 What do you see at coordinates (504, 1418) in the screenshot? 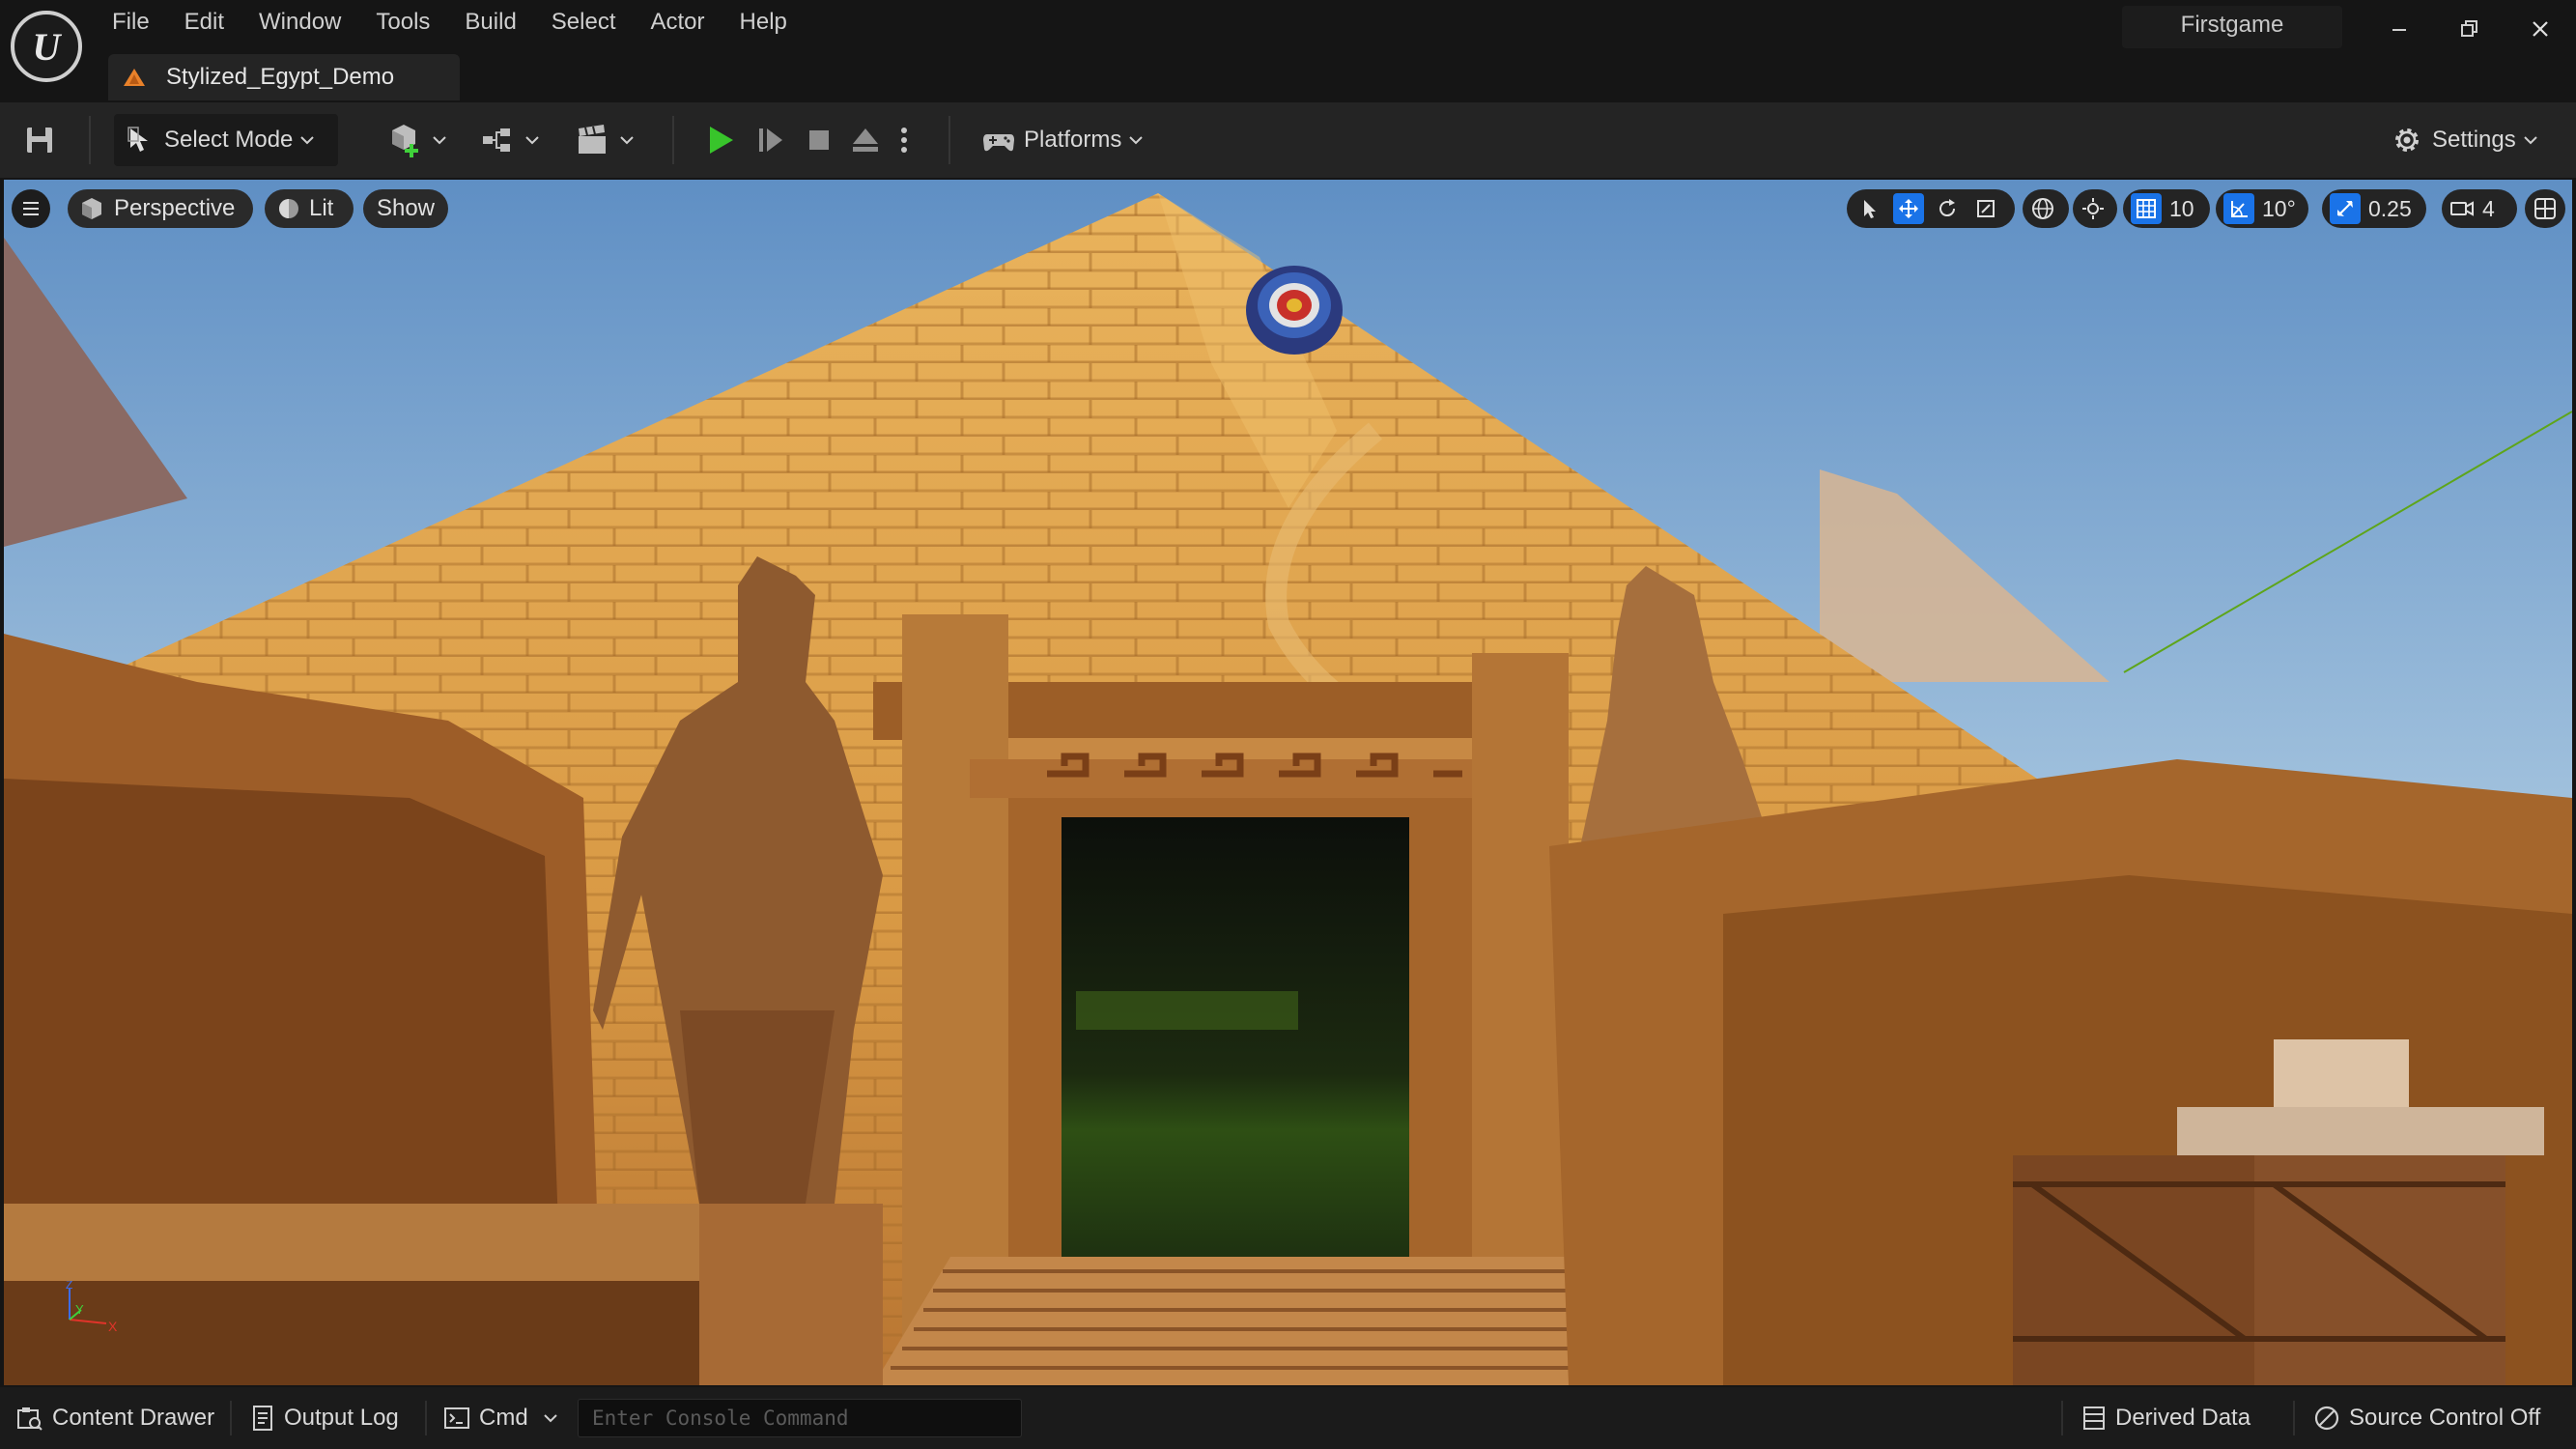
I see `cmd-label: Cmd` at bounding box center [504, 1418].